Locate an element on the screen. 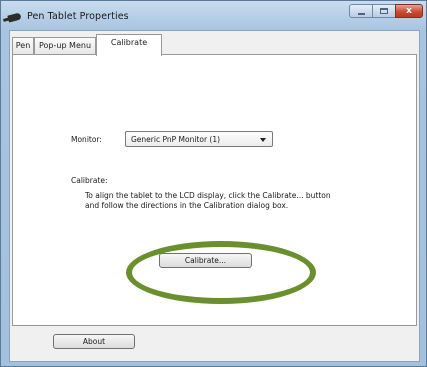  close-button: x is located at coordinates (409, 11).